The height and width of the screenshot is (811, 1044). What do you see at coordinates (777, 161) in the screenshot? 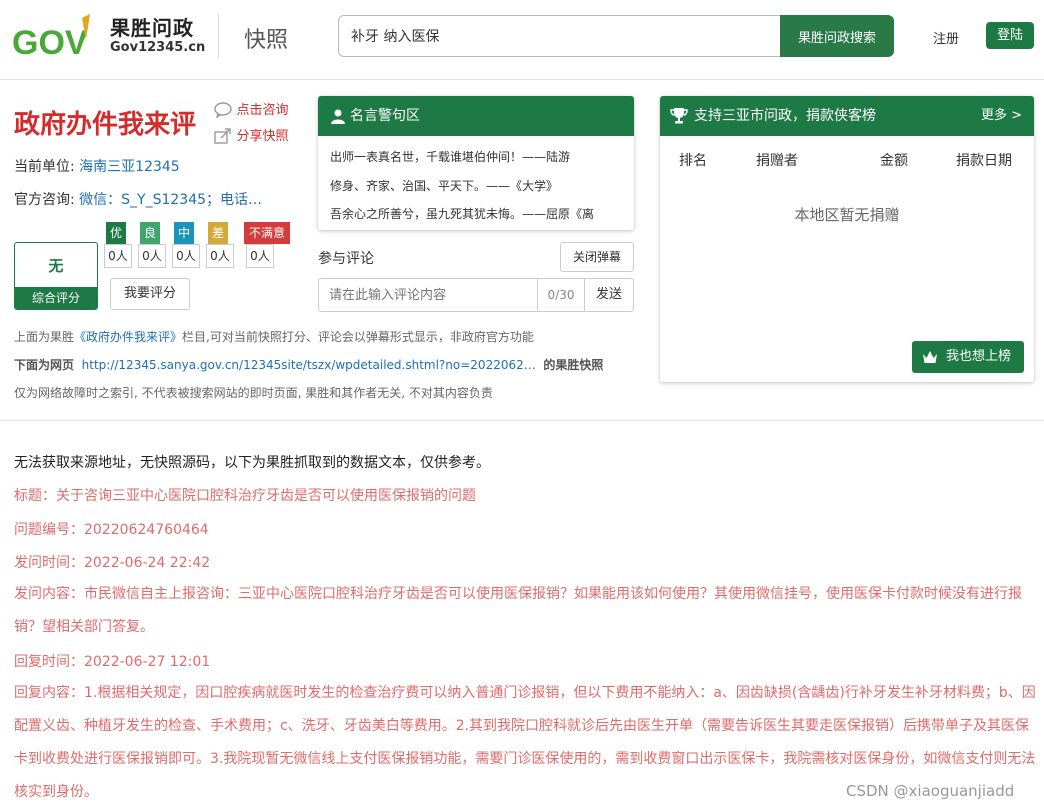
I see `column-header-donor: 捐赠者` at bounding box center [777, 161].